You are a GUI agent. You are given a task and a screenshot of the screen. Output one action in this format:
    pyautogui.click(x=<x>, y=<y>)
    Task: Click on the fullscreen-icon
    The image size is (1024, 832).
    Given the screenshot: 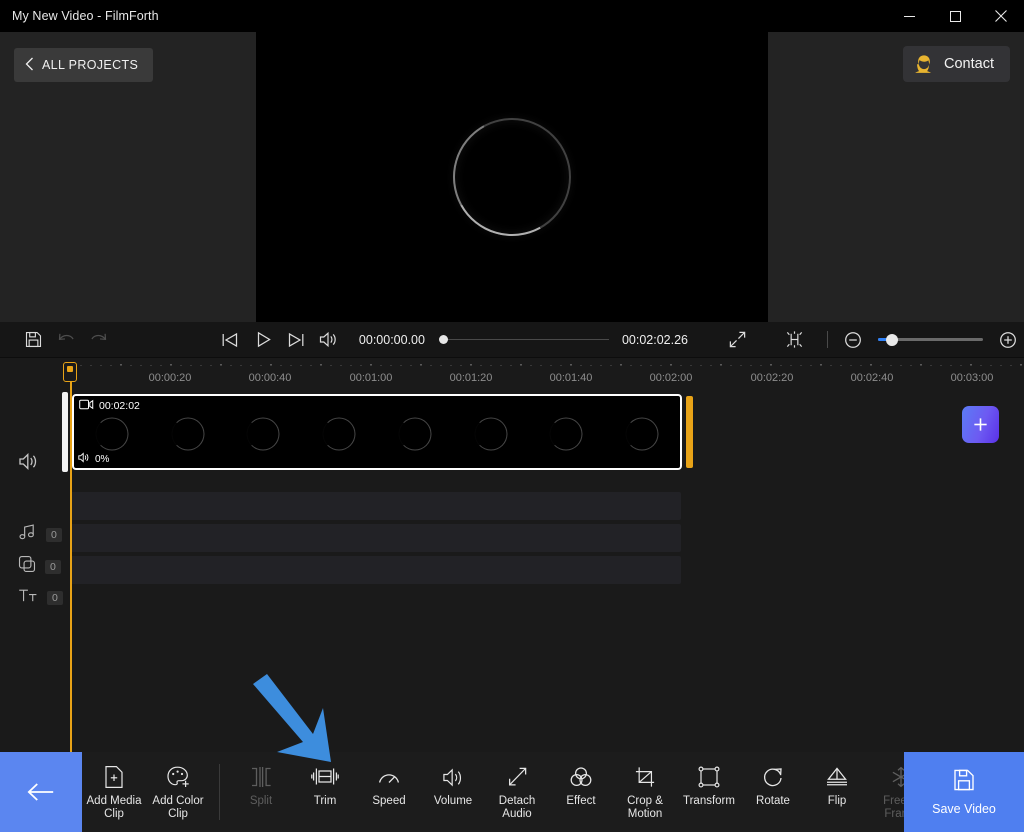 What is the action you would take?
    pyautogui.click(x=737, y=339)
    